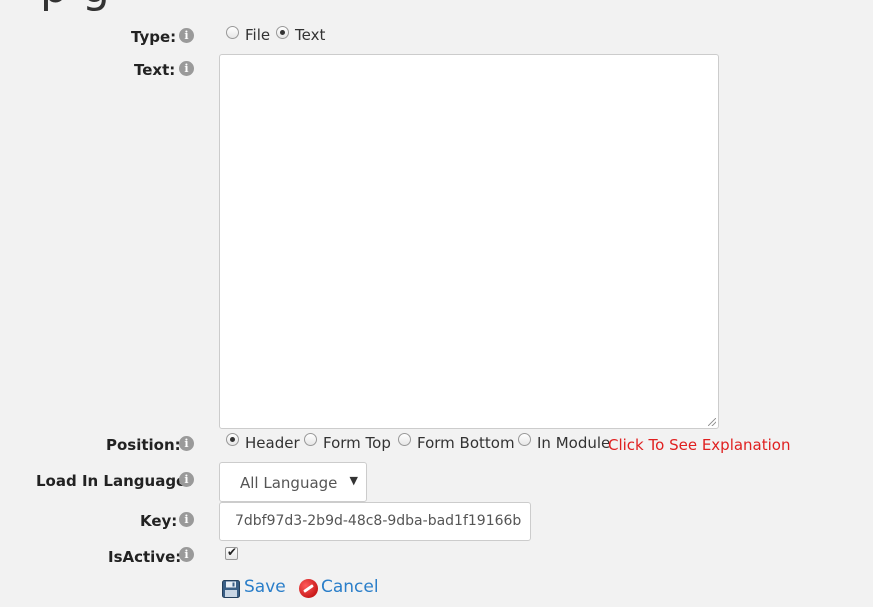 The image size is (873, 607). What do you see at coordinates (231, 589) in the screenshot?
I see `save-icon` at bounding box center [231, 589].